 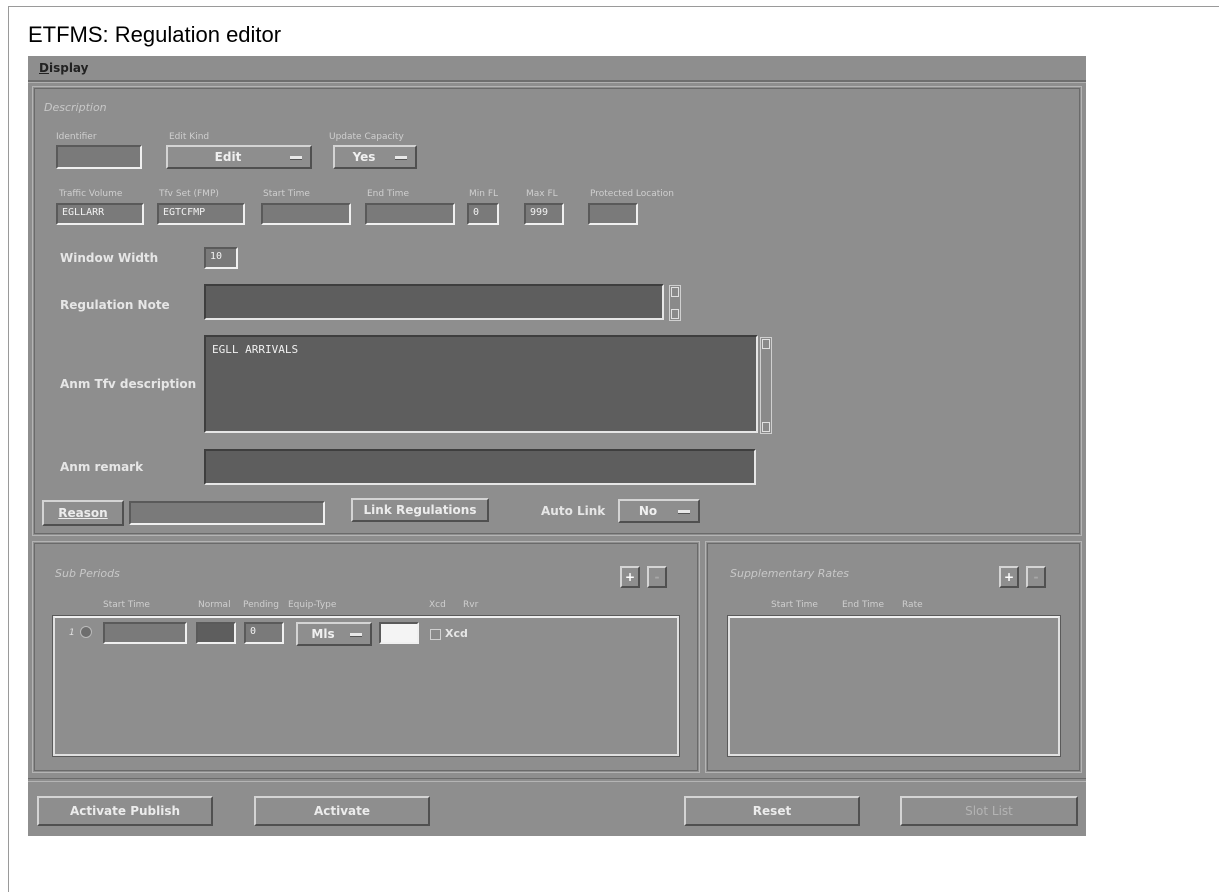 I want to click on tfv-set-label: Tfv Set (FMP), so click(x=189, y=194).